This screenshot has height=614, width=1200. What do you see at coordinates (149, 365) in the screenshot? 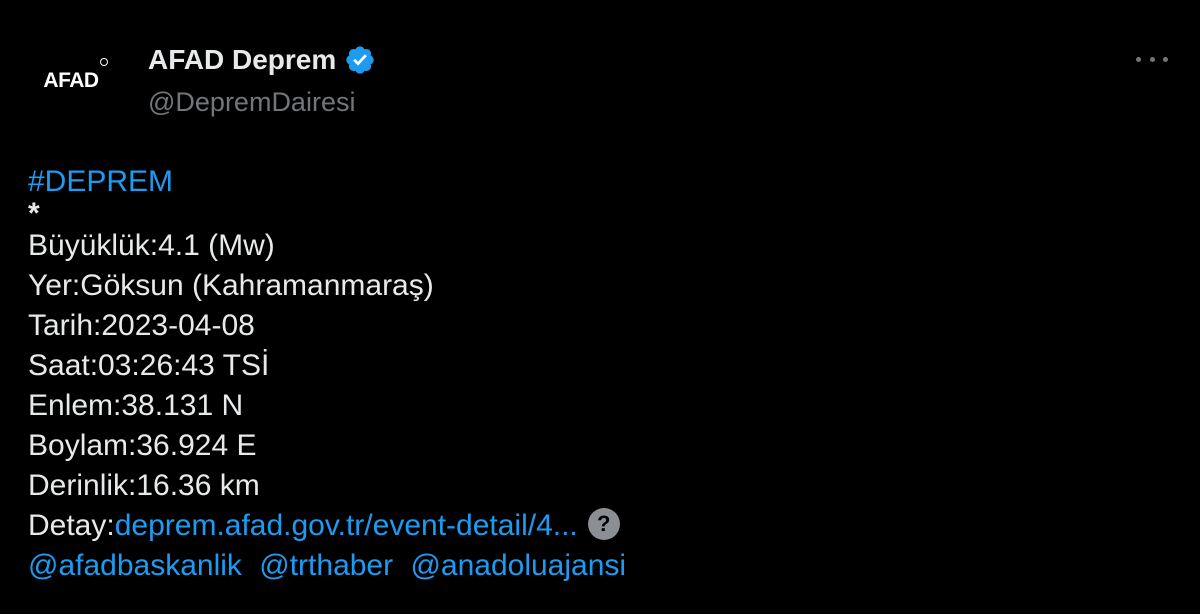
I see `time-line: Saat:03:26:43 TSİ` at bounding box center [149, 365].